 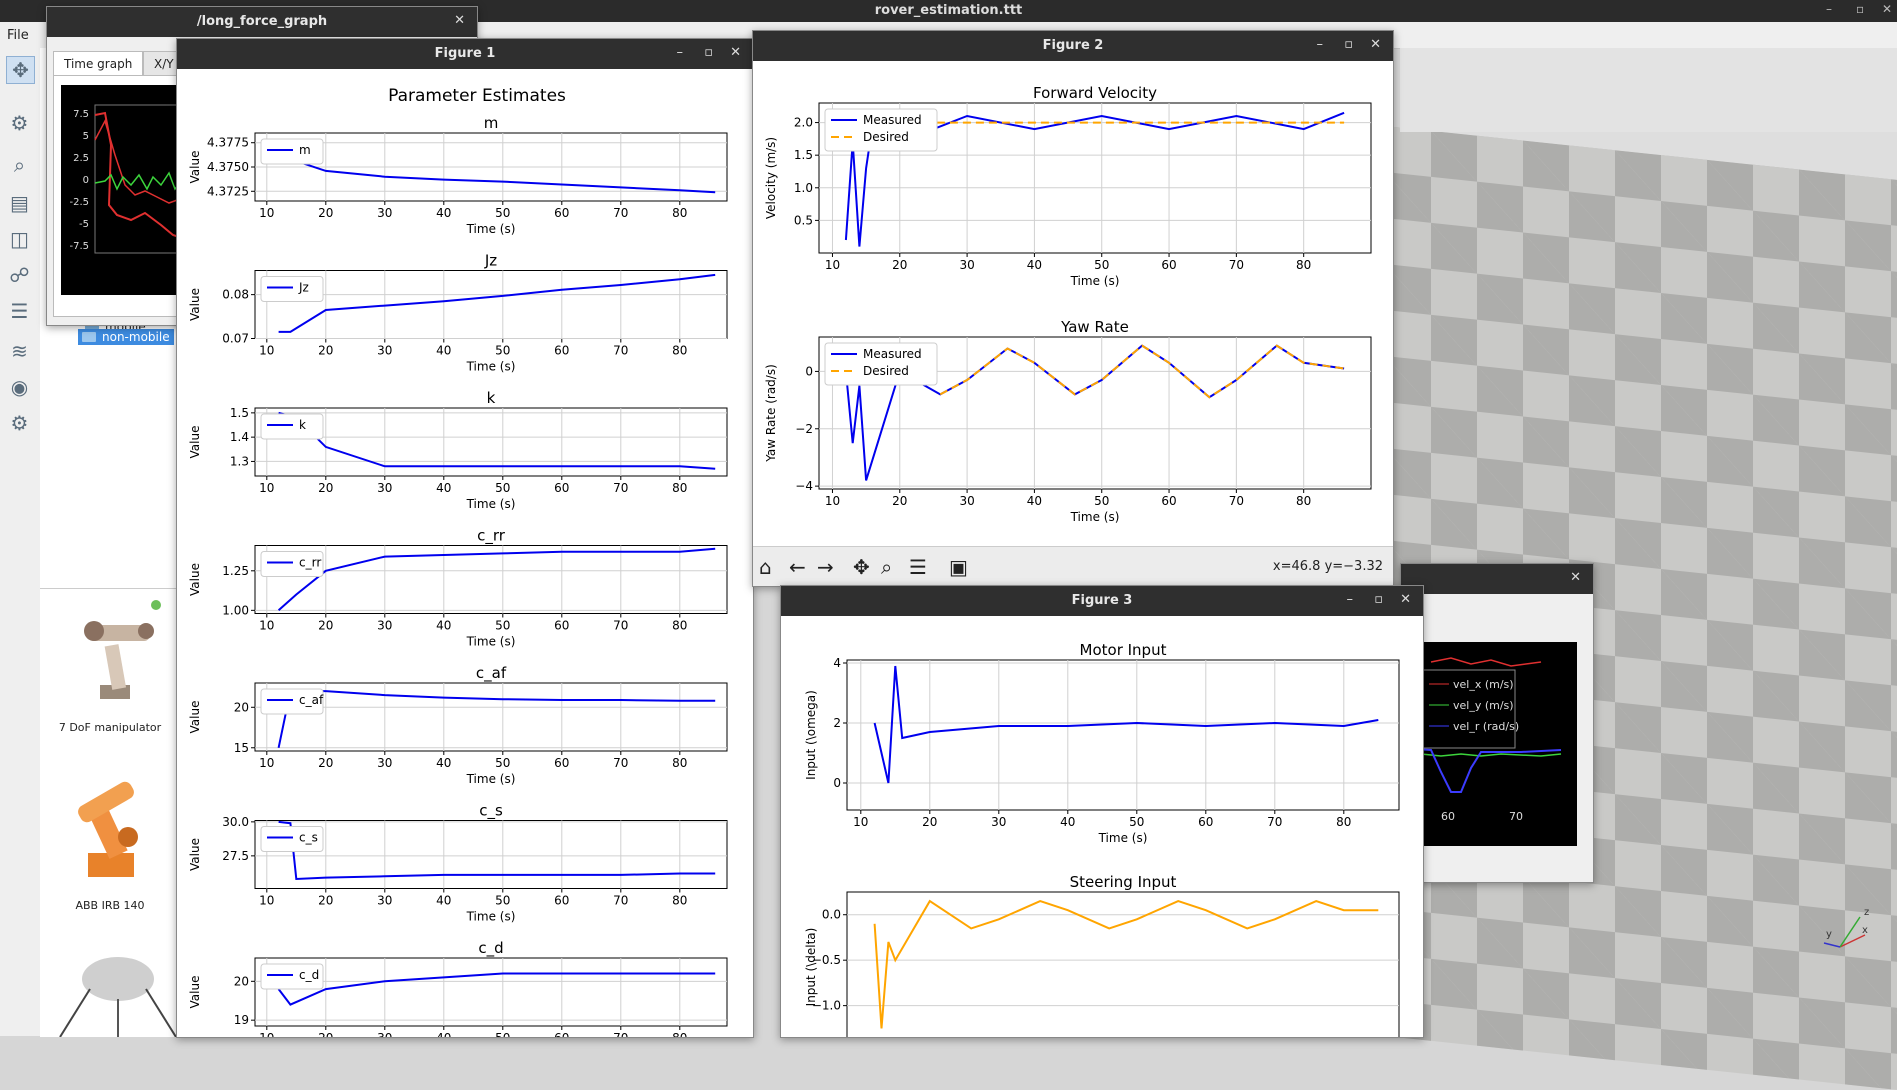 I want to click on x-tick-label: 70, so click(x=620, y=213).